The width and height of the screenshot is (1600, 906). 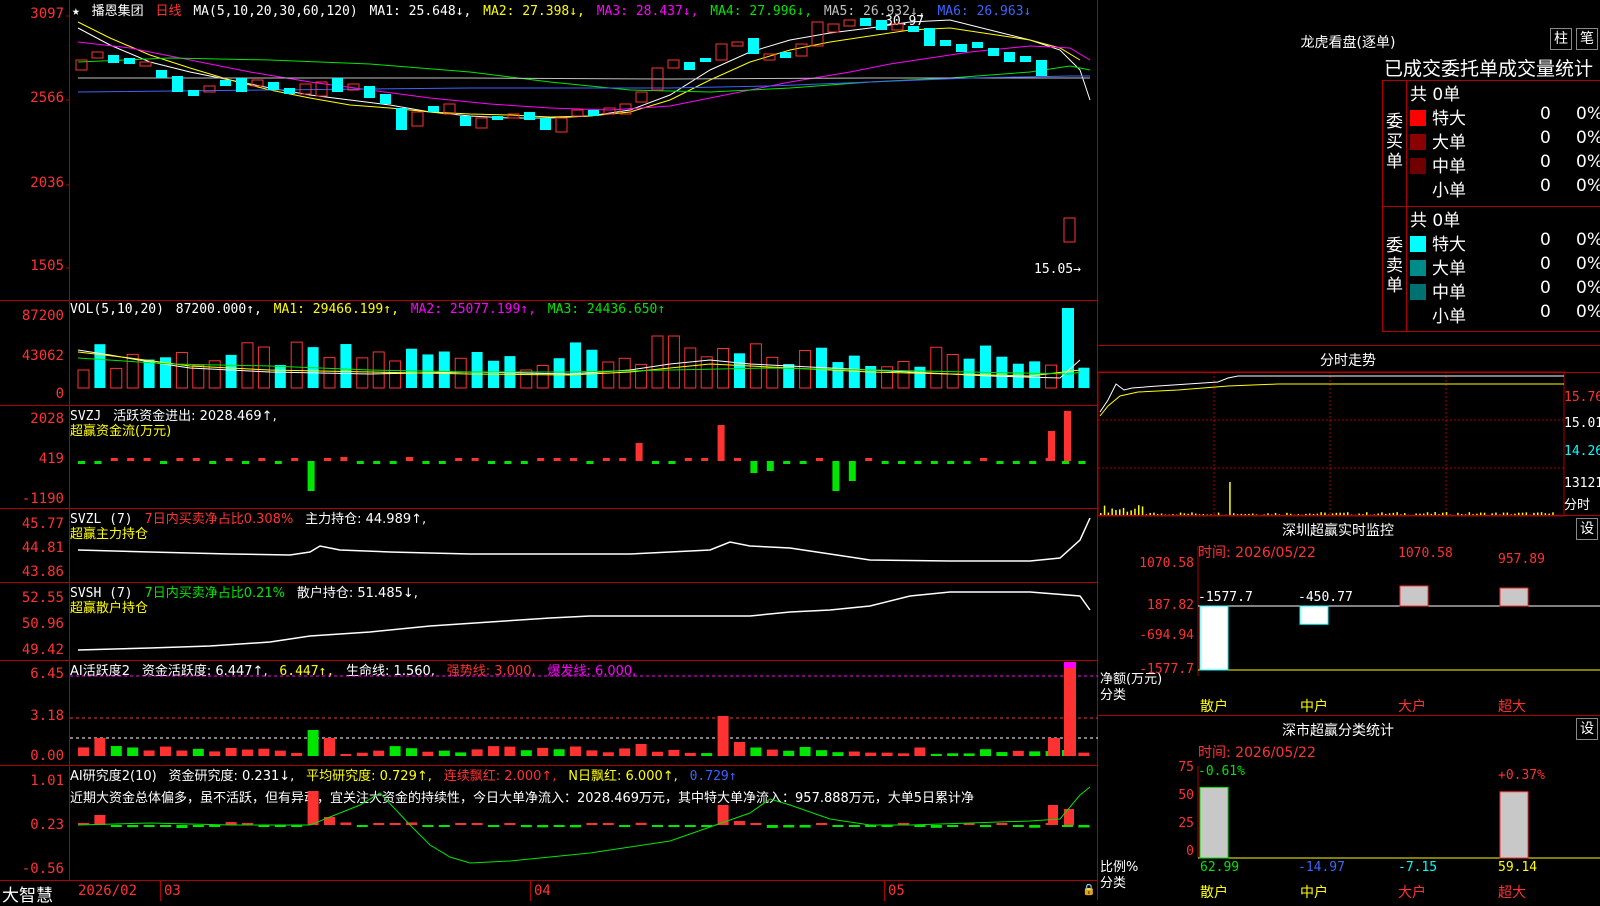 What do you see at coordinates (584, 545) in the screenshot?
I see `svzl-canvas` at bounding box center [584, 545].